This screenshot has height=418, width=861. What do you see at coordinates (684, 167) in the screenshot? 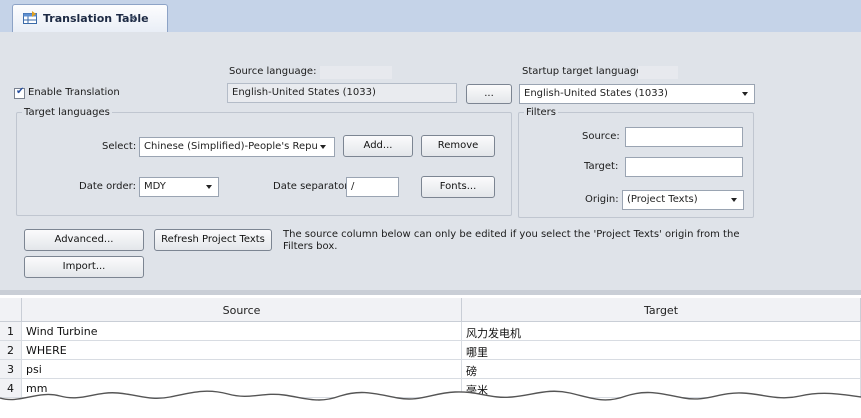
I see `filter-target-input` at bounding box center [684, 167].